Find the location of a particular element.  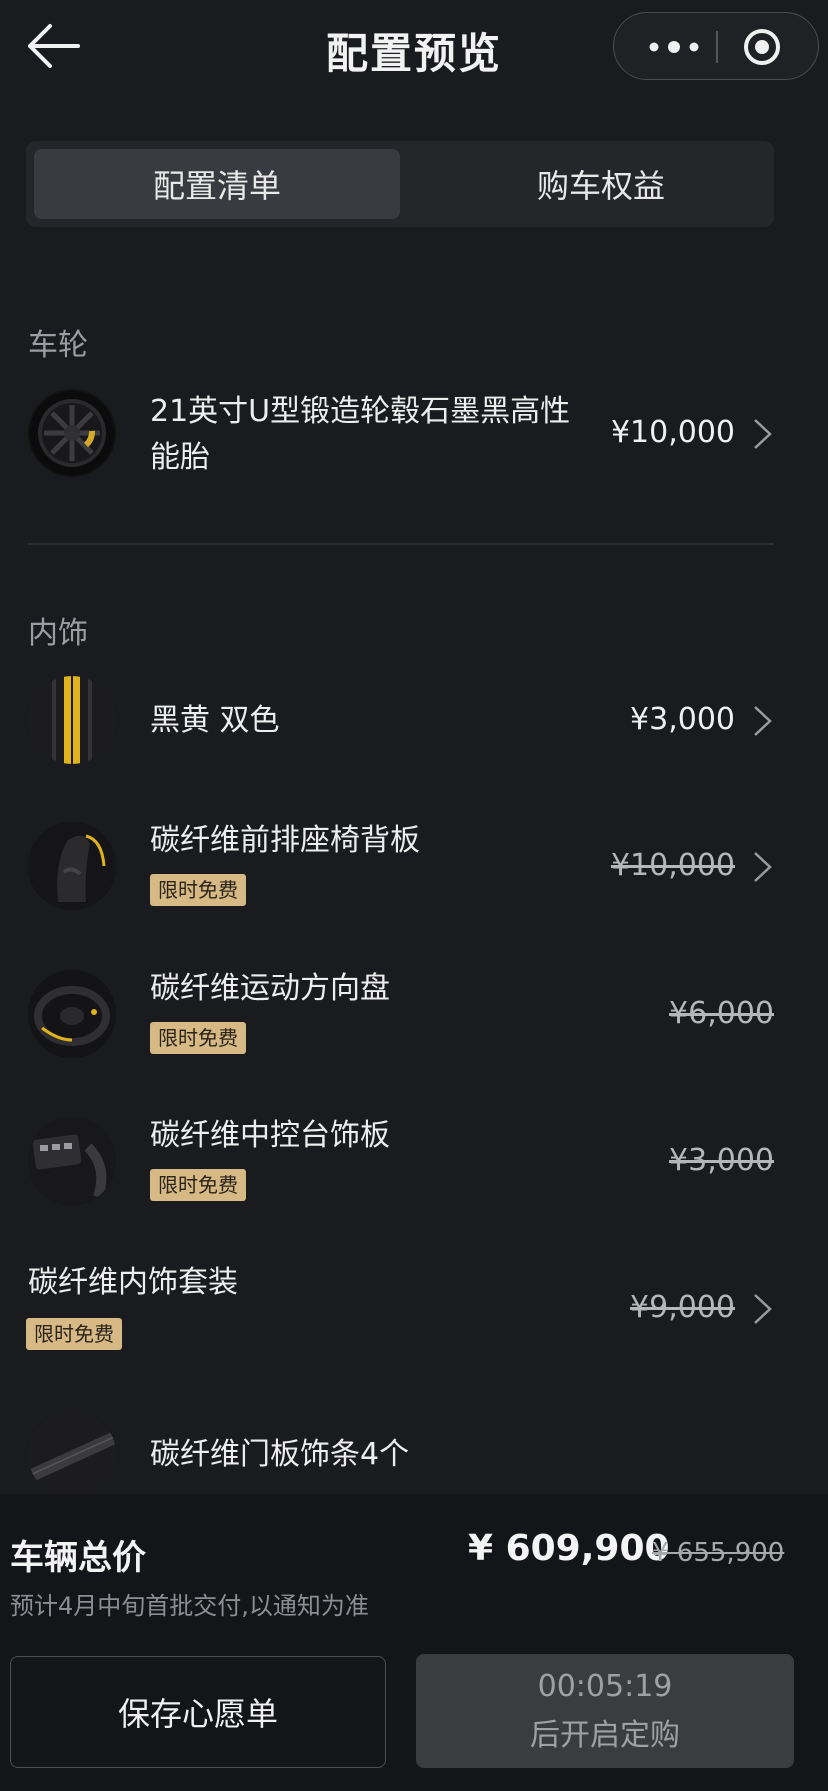

item-name: 碳纤维运动方向盘 is located at coordinates (270, 988).